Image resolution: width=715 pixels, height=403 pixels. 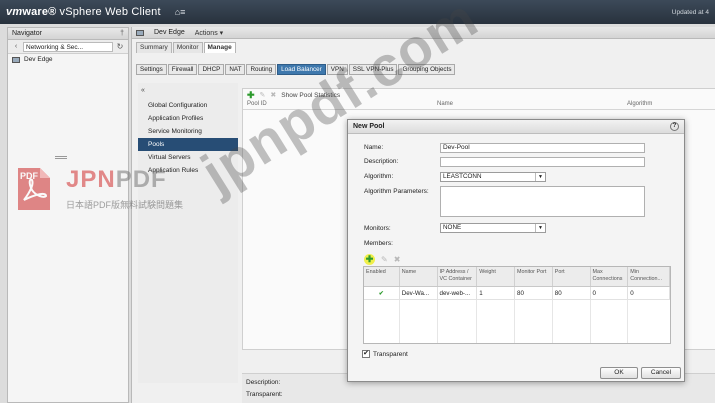 I want to click on transparent-checkbox: ✔, so click(x=366, y=354).